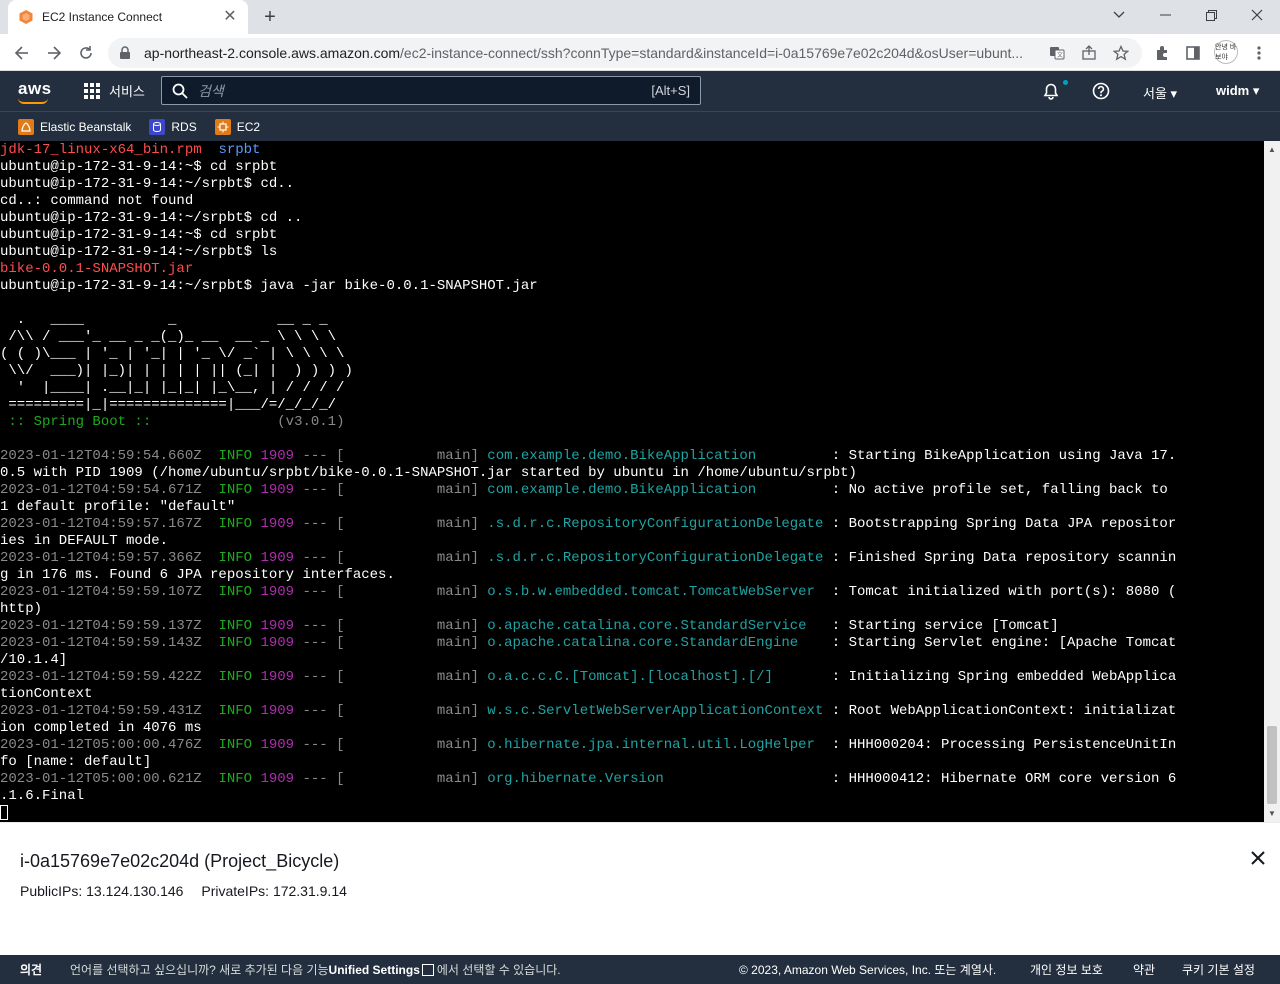  What do you see at coordinates (22, 53) in the screenshot?
I see `back-icon` at bounding box center [22, 53].